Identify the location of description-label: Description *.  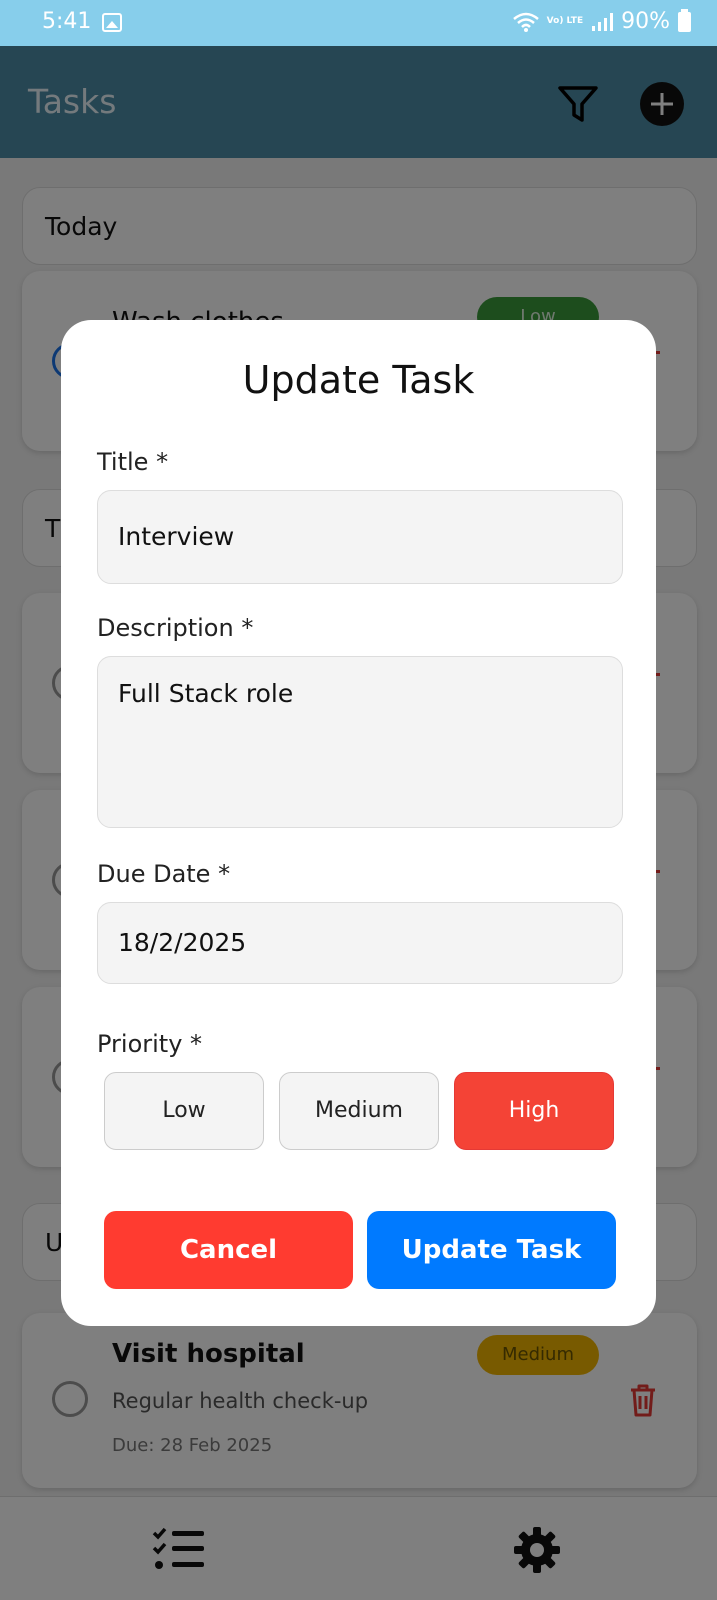
(175, 628).